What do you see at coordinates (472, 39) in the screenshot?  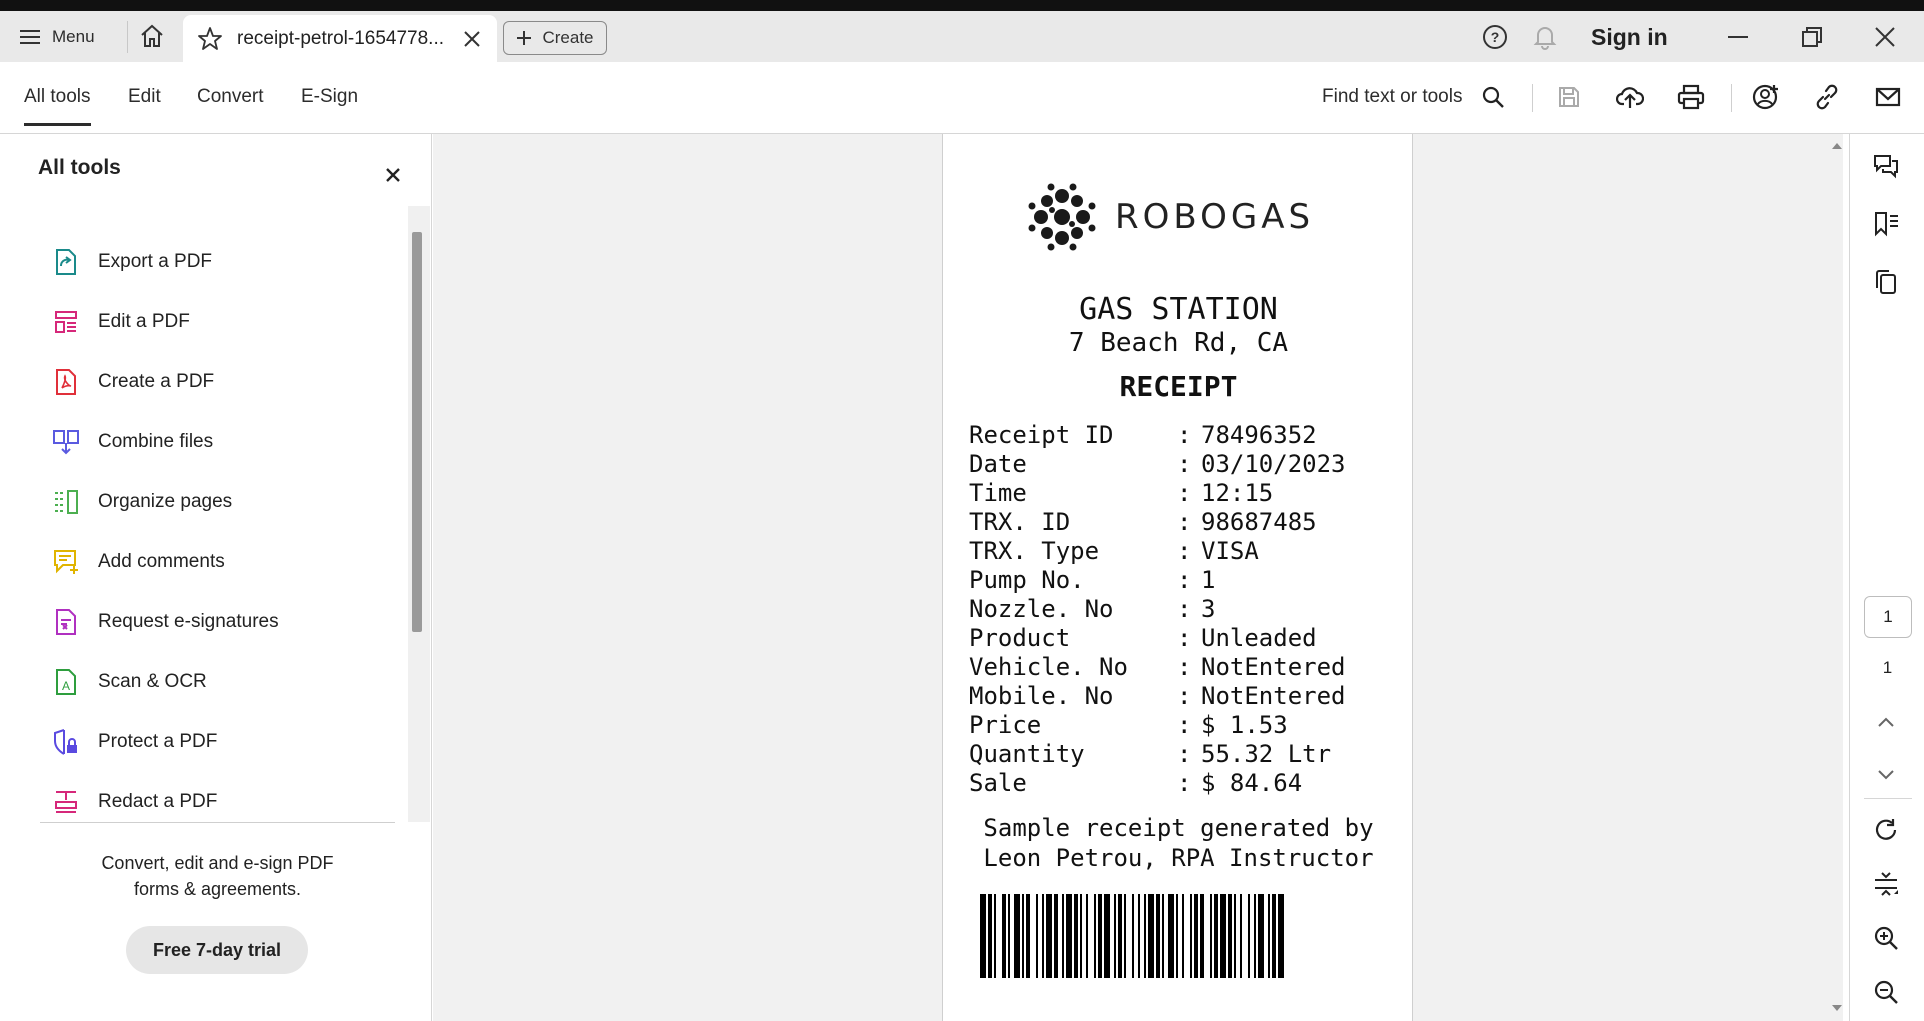 I see `close-tab-icon` at bounding box center [472, 39].